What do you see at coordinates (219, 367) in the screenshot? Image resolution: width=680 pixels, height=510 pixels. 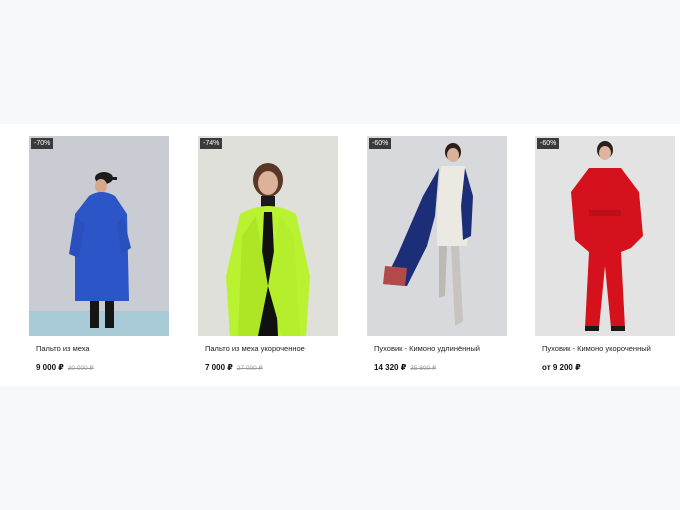 I see `product-price: 7 000 ₽` at bounding box center [219, 367].